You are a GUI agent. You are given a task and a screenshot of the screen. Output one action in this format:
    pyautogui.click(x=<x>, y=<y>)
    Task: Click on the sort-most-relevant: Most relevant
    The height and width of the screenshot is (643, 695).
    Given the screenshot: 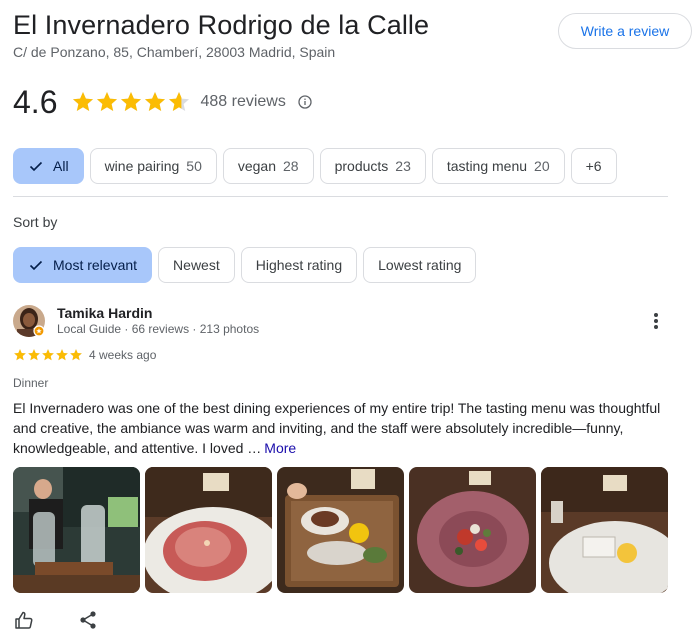 What is the action you would take?
    pyautogui.click(x=83, y=265)
    